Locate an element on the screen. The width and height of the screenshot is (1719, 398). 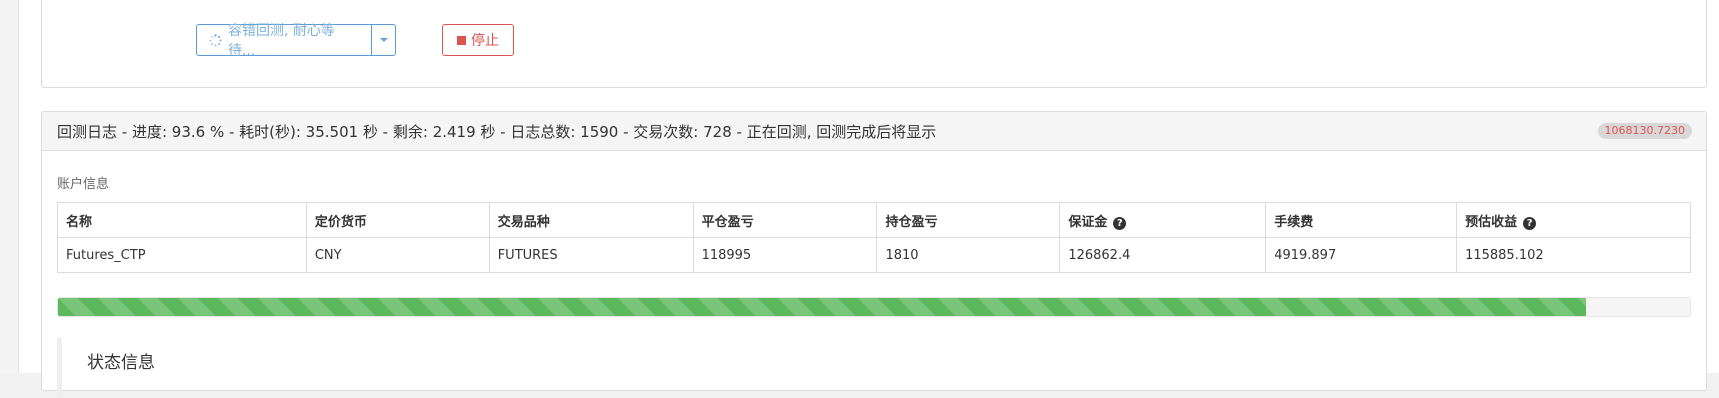
col-instrument: 交易品种 is located at coordinates (591, 220).